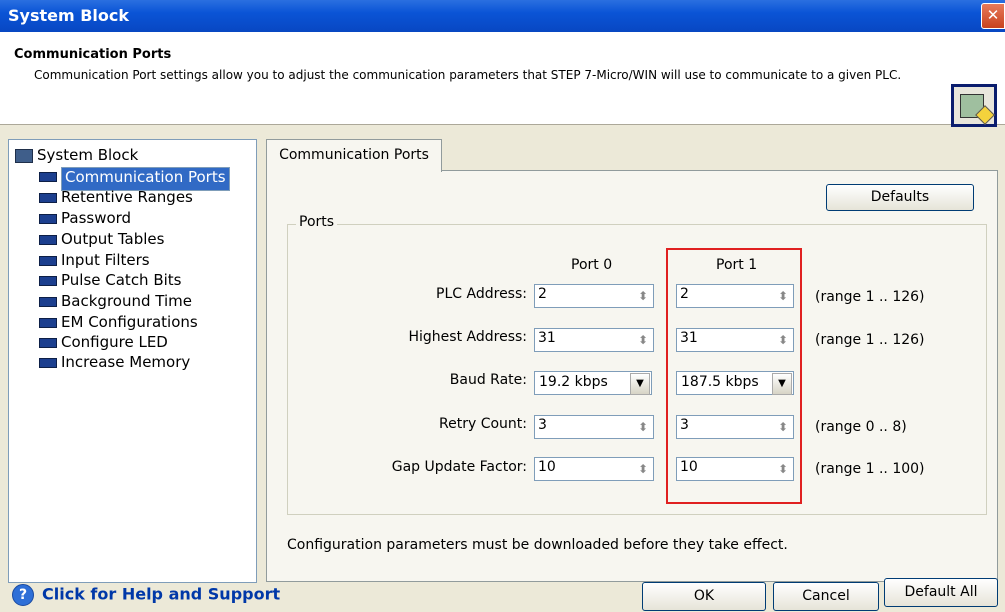 Image resolution: width=1005 pixels, height=612 pixels. I want to click on tree-item-background-time: Background Time, so click(115, 301).